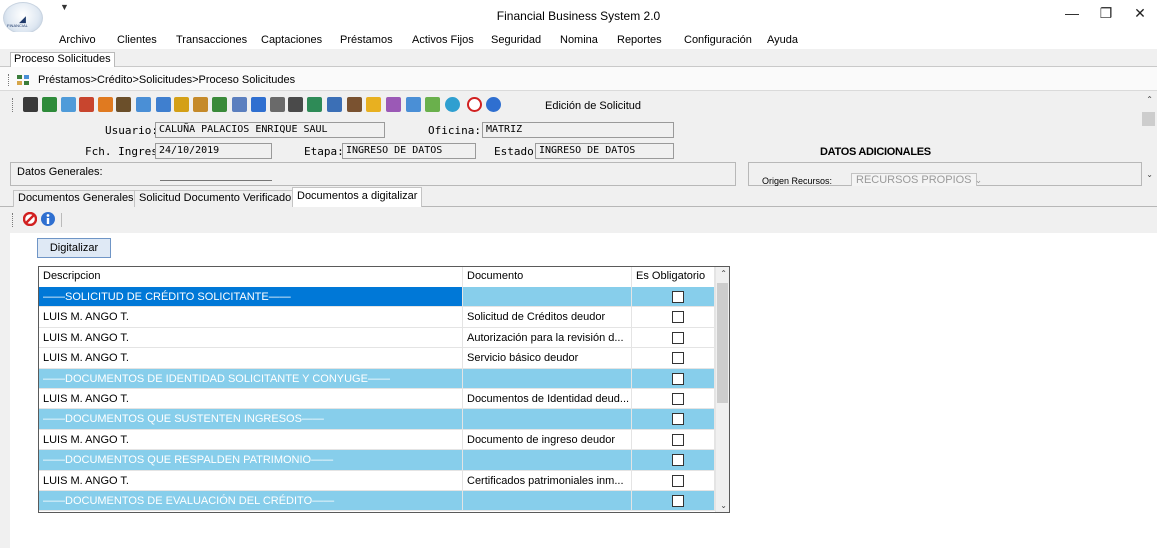  Describe the element at coordinates (1140, 15) in the screenshot. I see `close-button: ✕` at that location.